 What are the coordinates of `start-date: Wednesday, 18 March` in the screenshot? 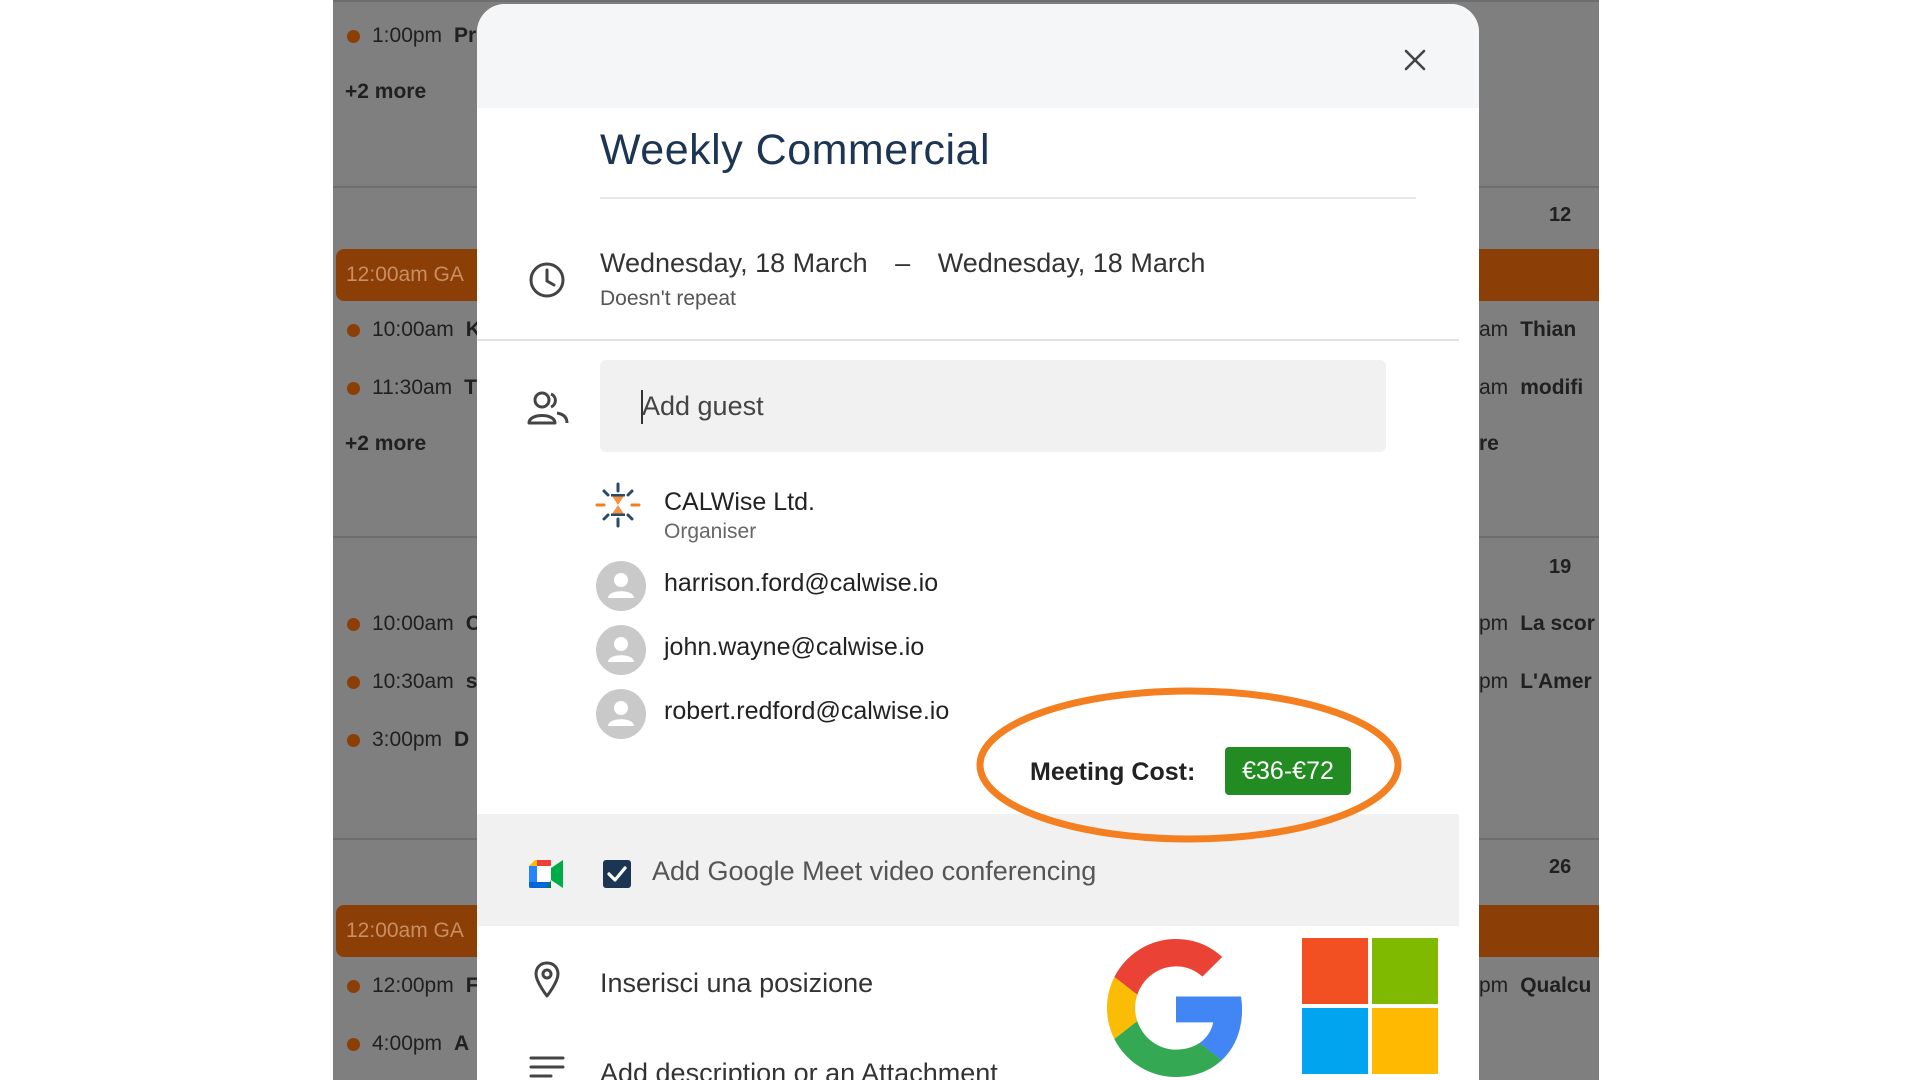 It's located at (734, 263).